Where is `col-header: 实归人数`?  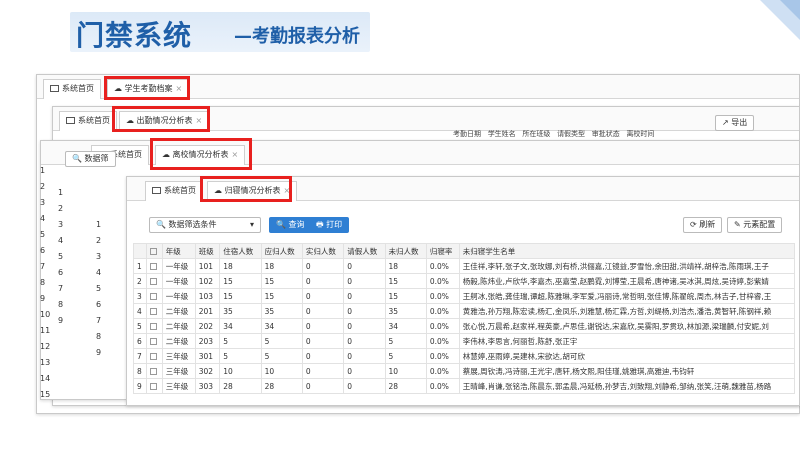 col-header: 实归人数 is located at coordinates (323, 251).